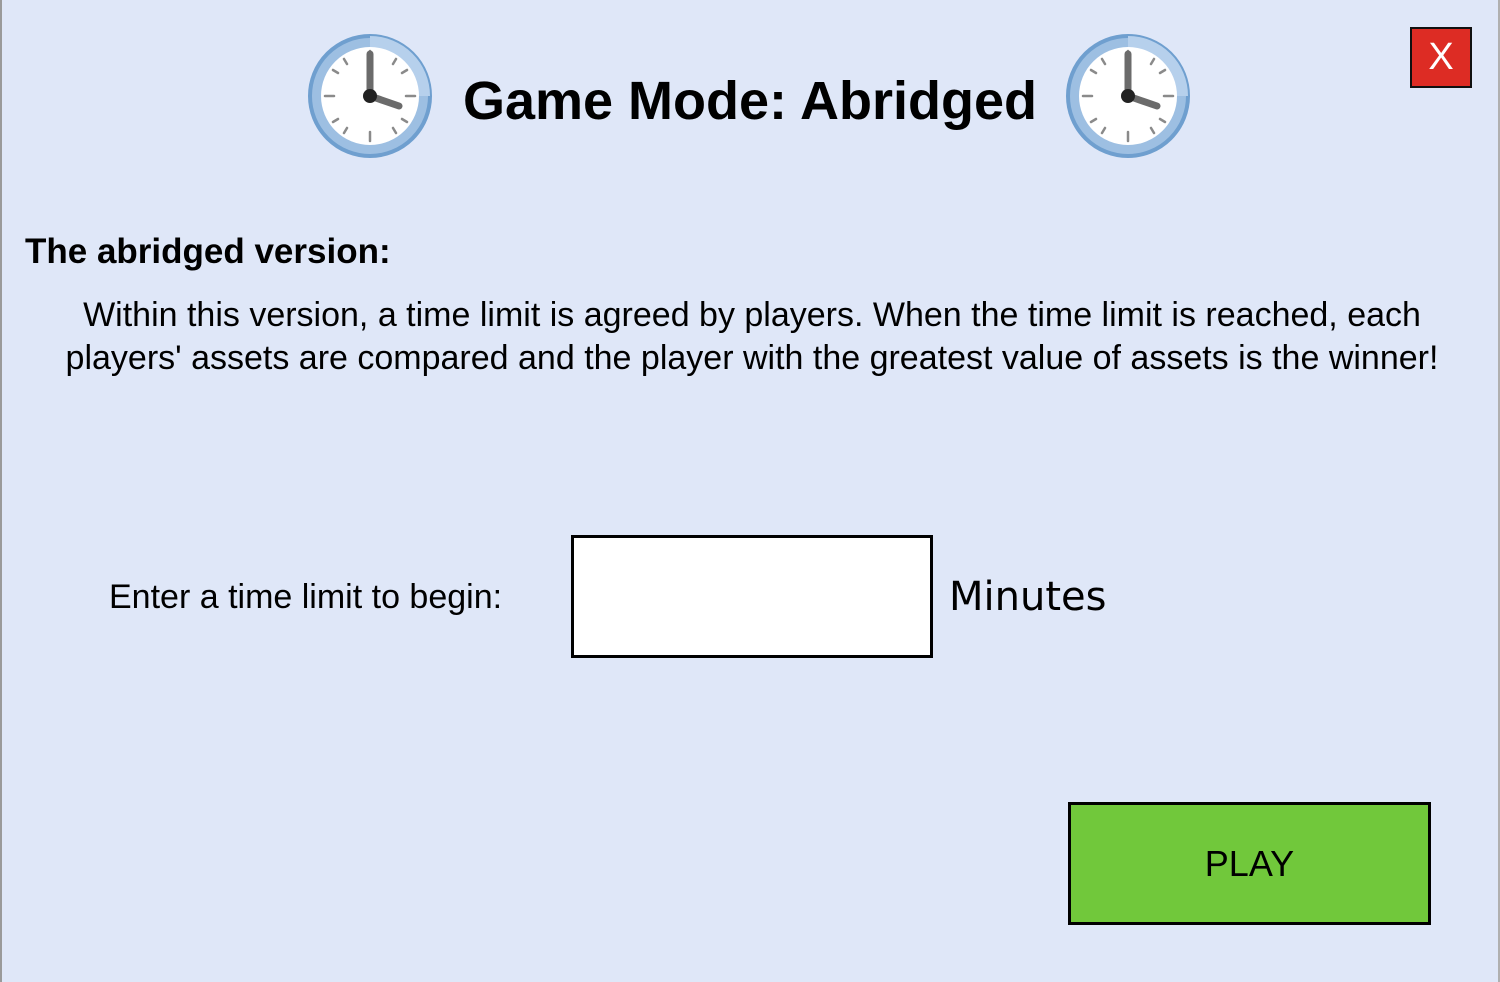 The width and height of the screenshot is (1500, 982). What do you see at coordinates (752, 596) in the screenshot?
I see `time-limit-input` at bounding box center [752, 596].